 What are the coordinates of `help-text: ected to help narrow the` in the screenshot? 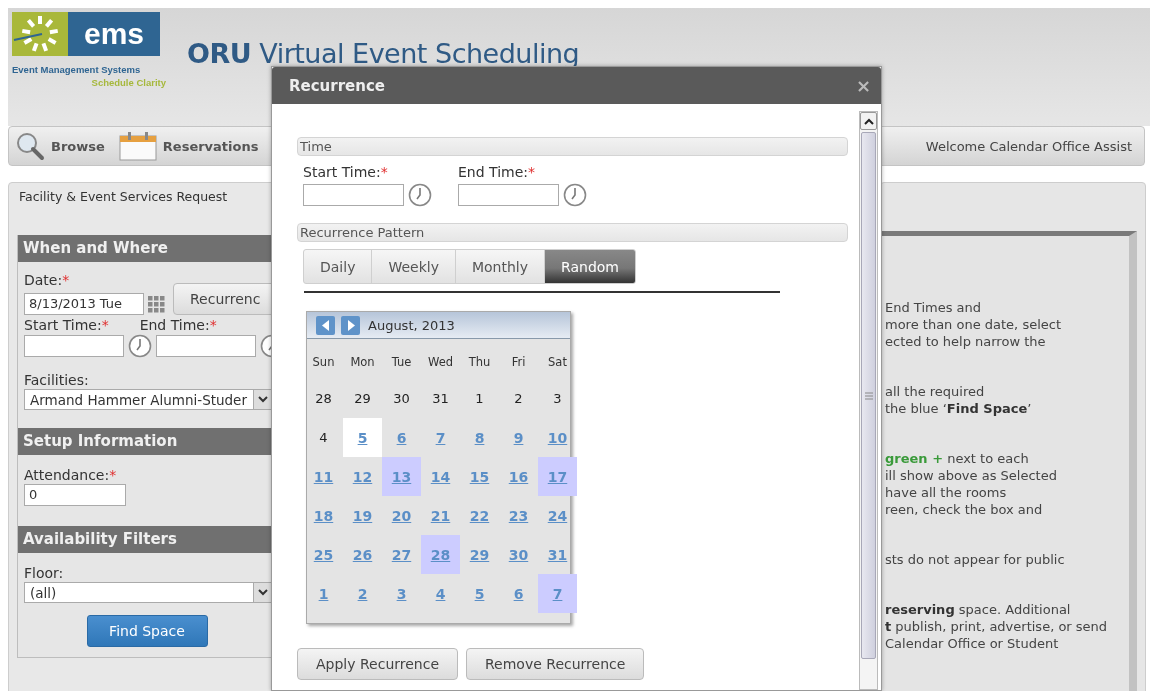 It's located at (966, 341).